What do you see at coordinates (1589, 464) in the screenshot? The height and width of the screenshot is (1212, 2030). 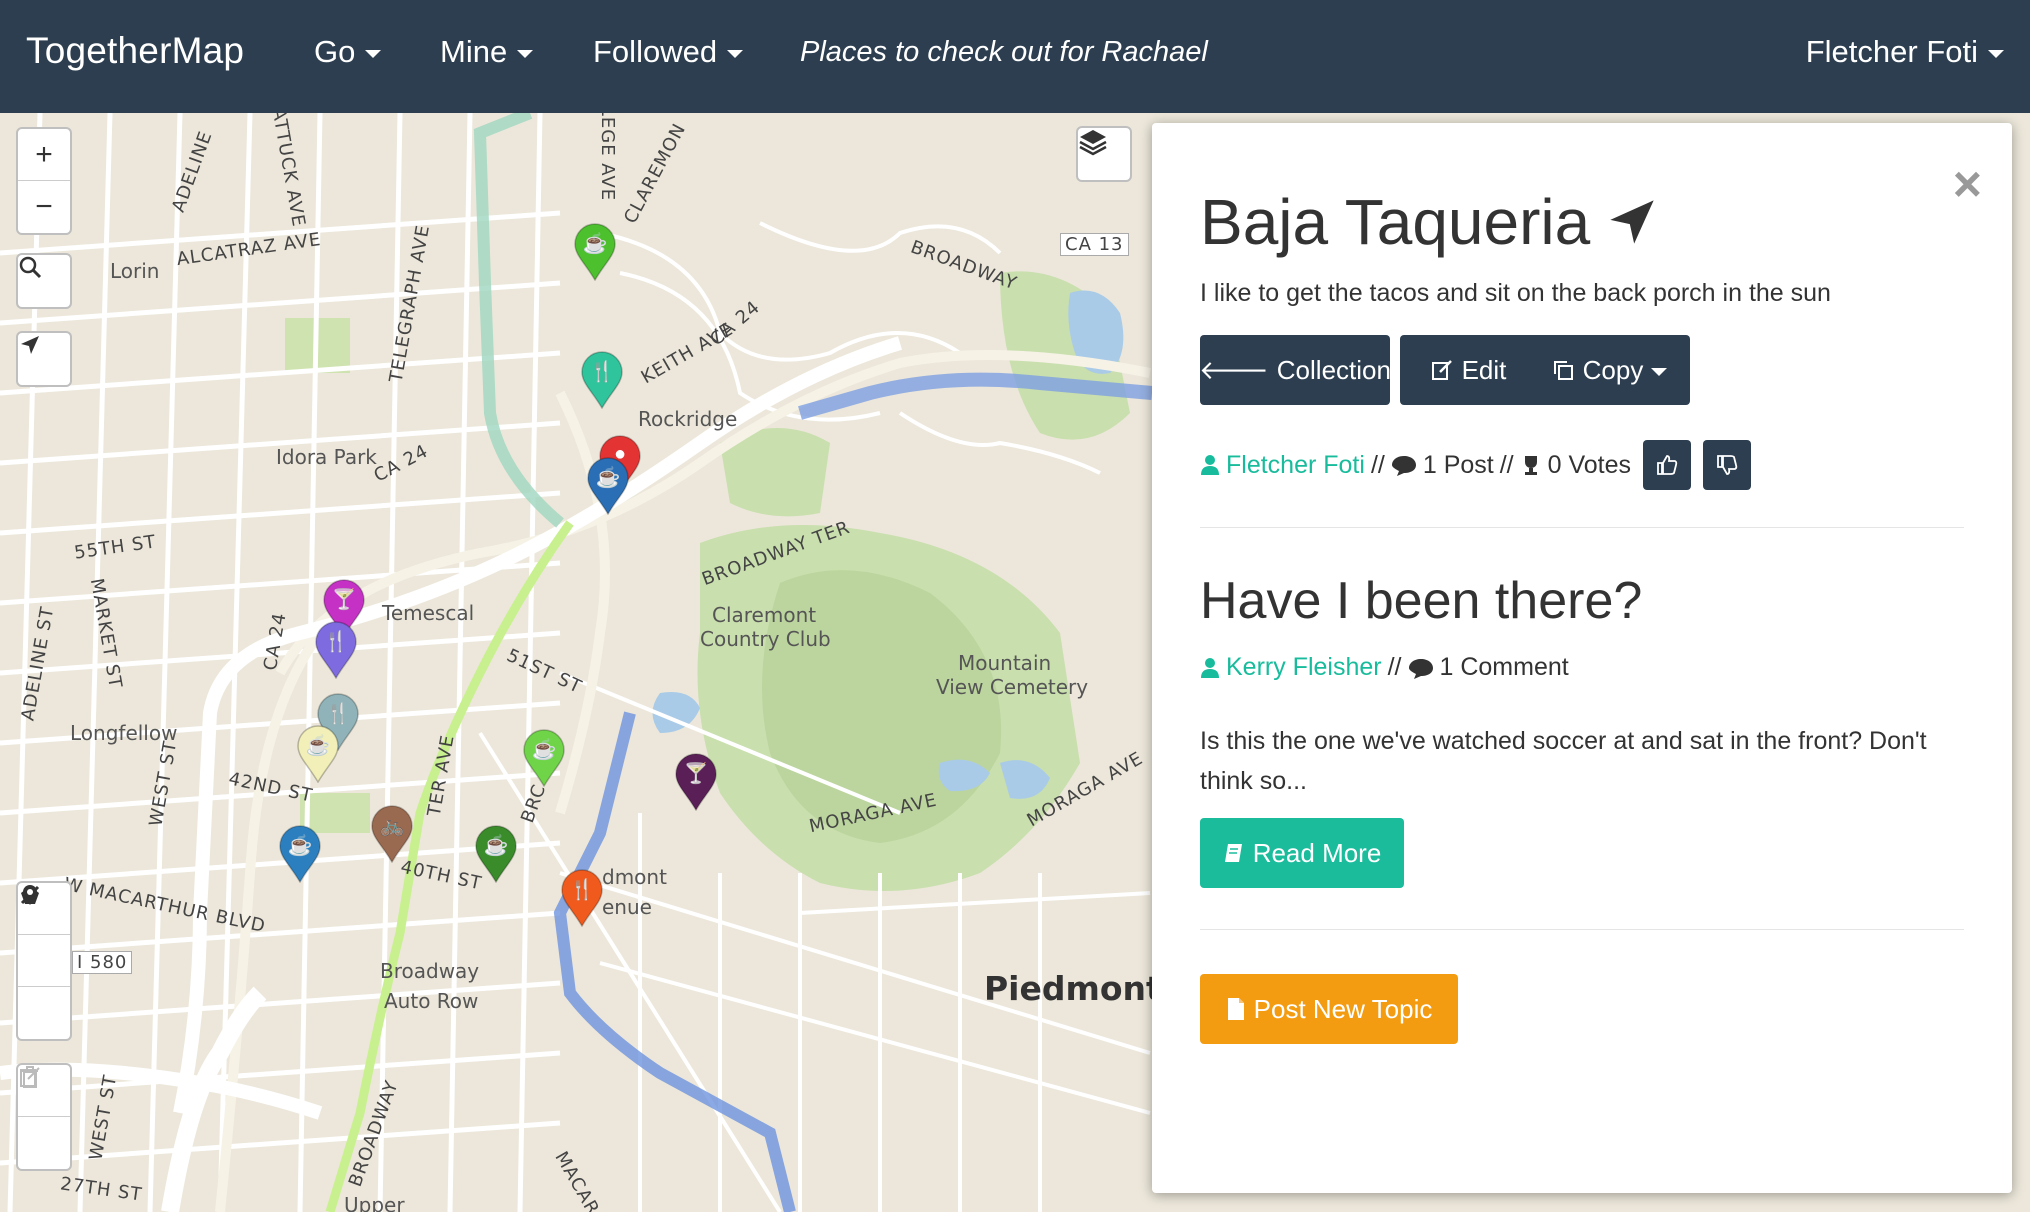 I see `votes-count: 0 Votes` at bounding box center [1589, 464].